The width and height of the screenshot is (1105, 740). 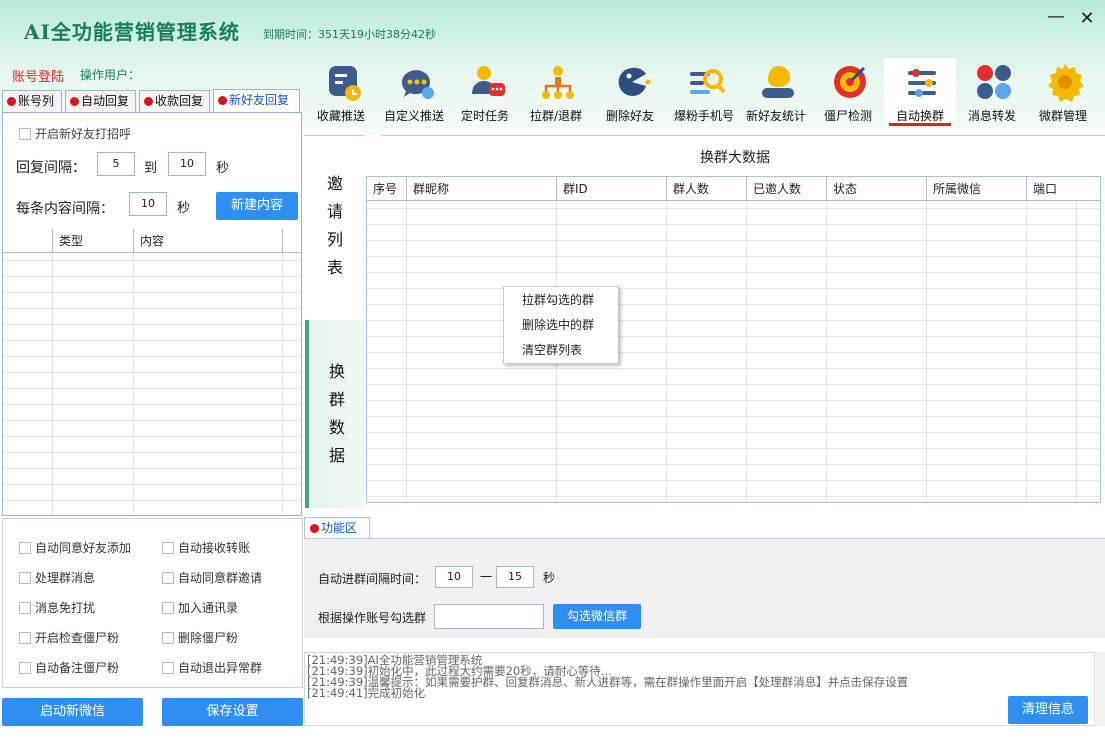 What do you see at coordinates (69, 637) in the screenshot?
I see `option-checkbox-7: 开启检查僵尸粉` at bounding box center [69, 637].